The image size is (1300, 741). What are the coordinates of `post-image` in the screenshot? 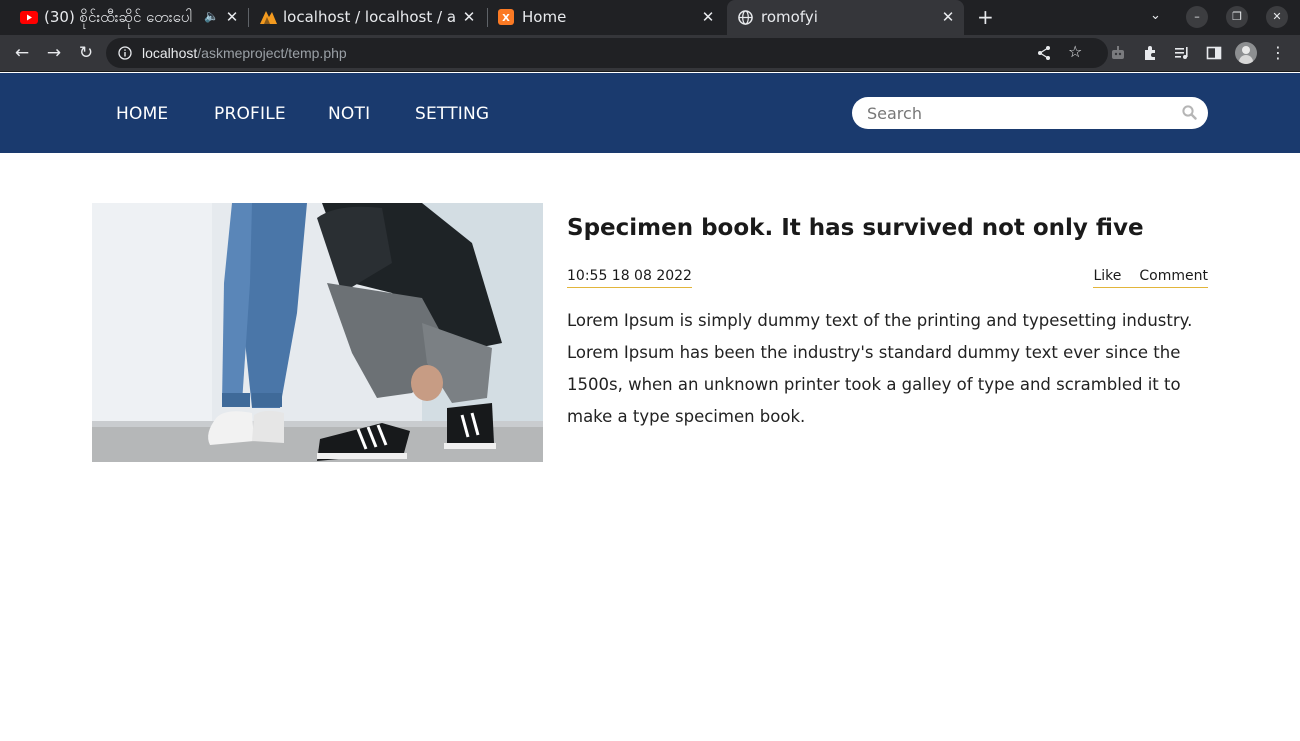 It's located at (317, 332).